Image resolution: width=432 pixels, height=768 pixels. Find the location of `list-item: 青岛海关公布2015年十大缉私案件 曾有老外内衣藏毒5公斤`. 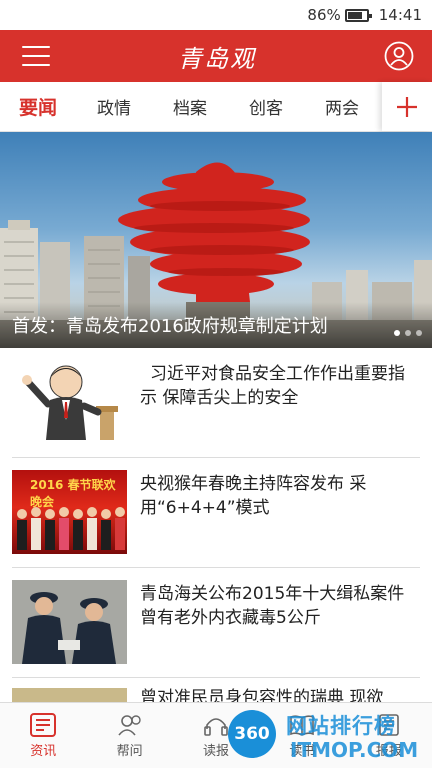

list-item: 青岛海关公布2015年十大缉私案件 曾有老外内衣藏毒5公斤 is located at coordinates (216, 623).